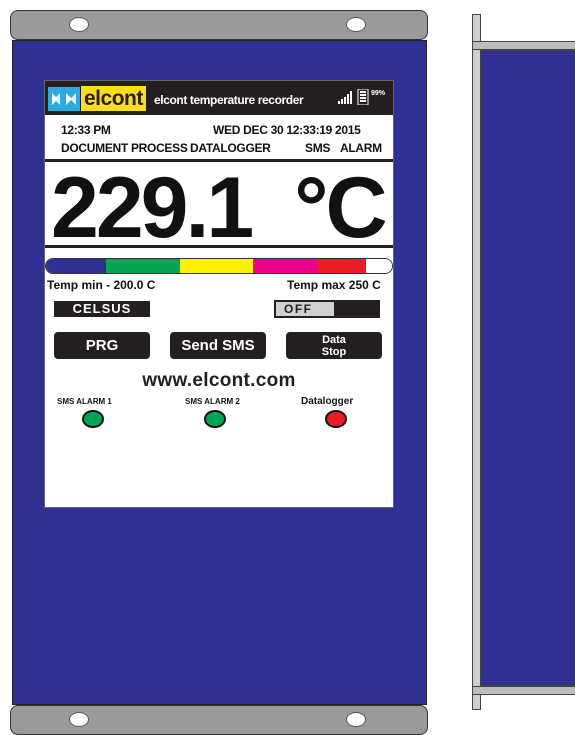 Image resolution: width=575 pixels, height=735 pixels. I want to click on off-toggle: OFF, so click(327, 309).